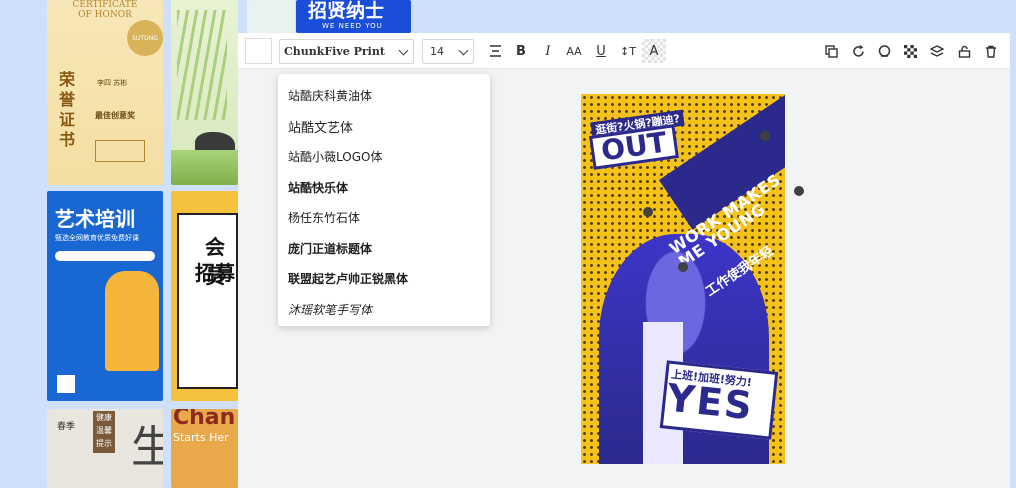 This screenshot has height=488, width=1016. What do you see at coordinates (352, 26) in the screenshot?
I see `recruit-banner-sub: WE NEED YOU` at bounding box center [352, 26].